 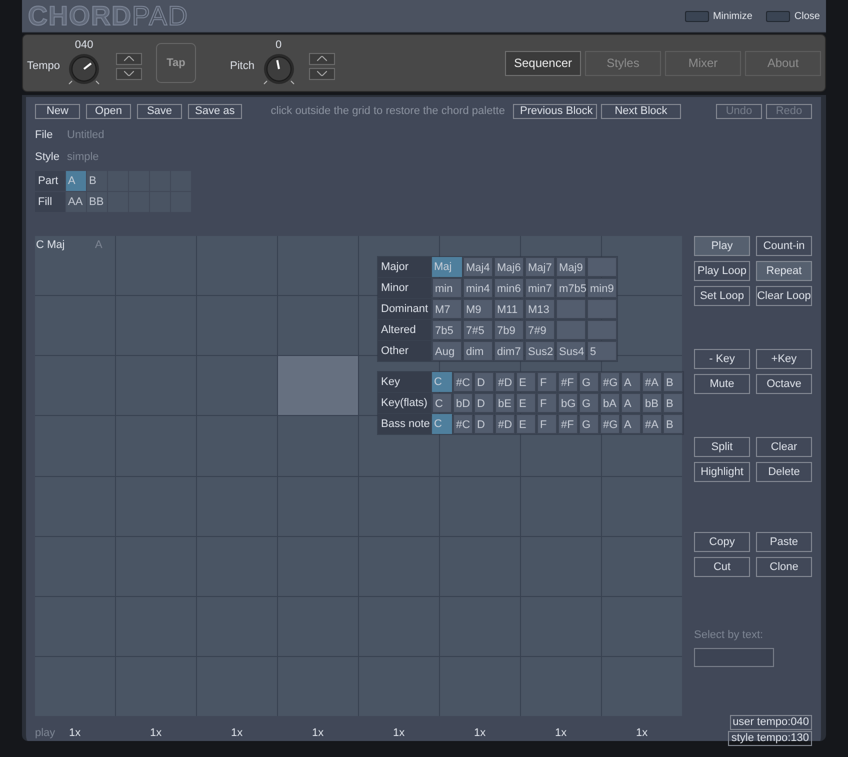 I want to click on side-button: Play Loop, so click(x=722, y=271).